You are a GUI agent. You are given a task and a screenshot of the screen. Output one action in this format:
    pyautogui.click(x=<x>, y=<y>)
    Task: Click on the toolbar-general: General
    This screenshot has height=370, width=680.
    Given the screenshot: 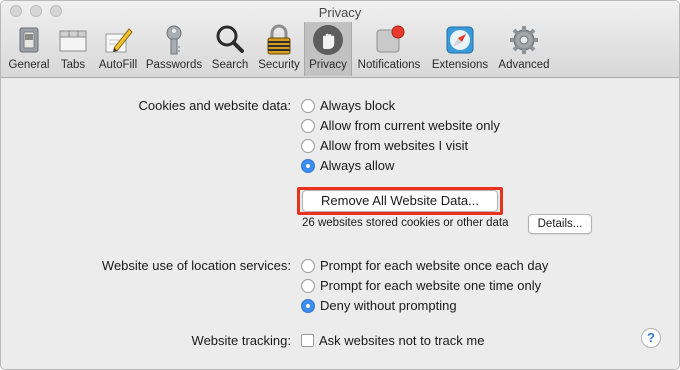 What is the action you would take?
    pyautogui.click(x=29, y=49)
    